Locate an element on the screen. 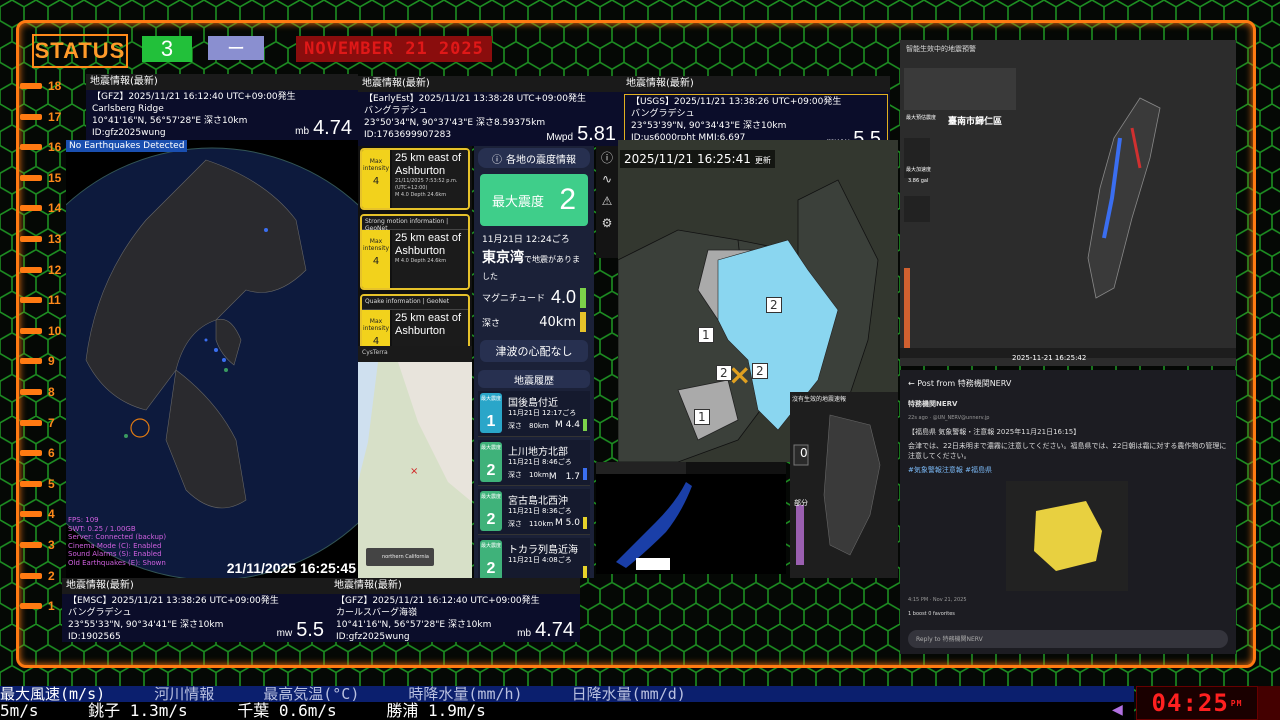 Image resolution: width=1280 pixels, height=720 pixels. depth-label: 深さ is located at coordinates (491, 323).